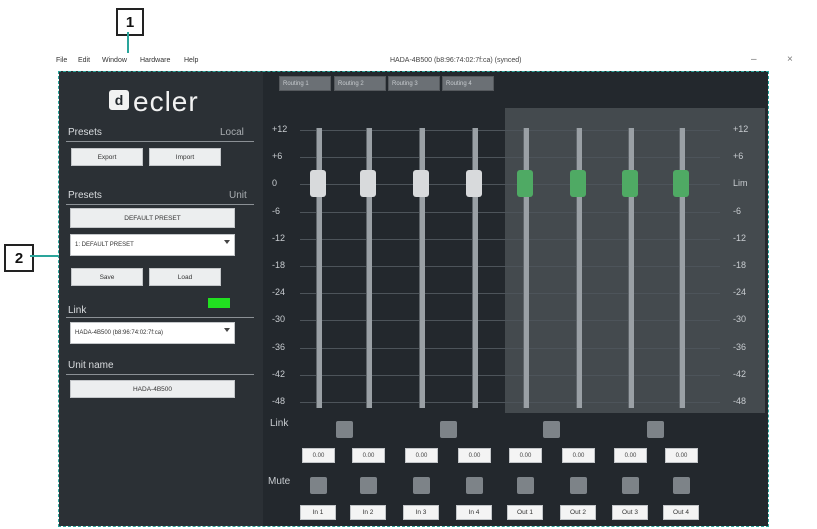 The image size is (817, 529). I want to click on menu-window: Window, so click(114, 60).